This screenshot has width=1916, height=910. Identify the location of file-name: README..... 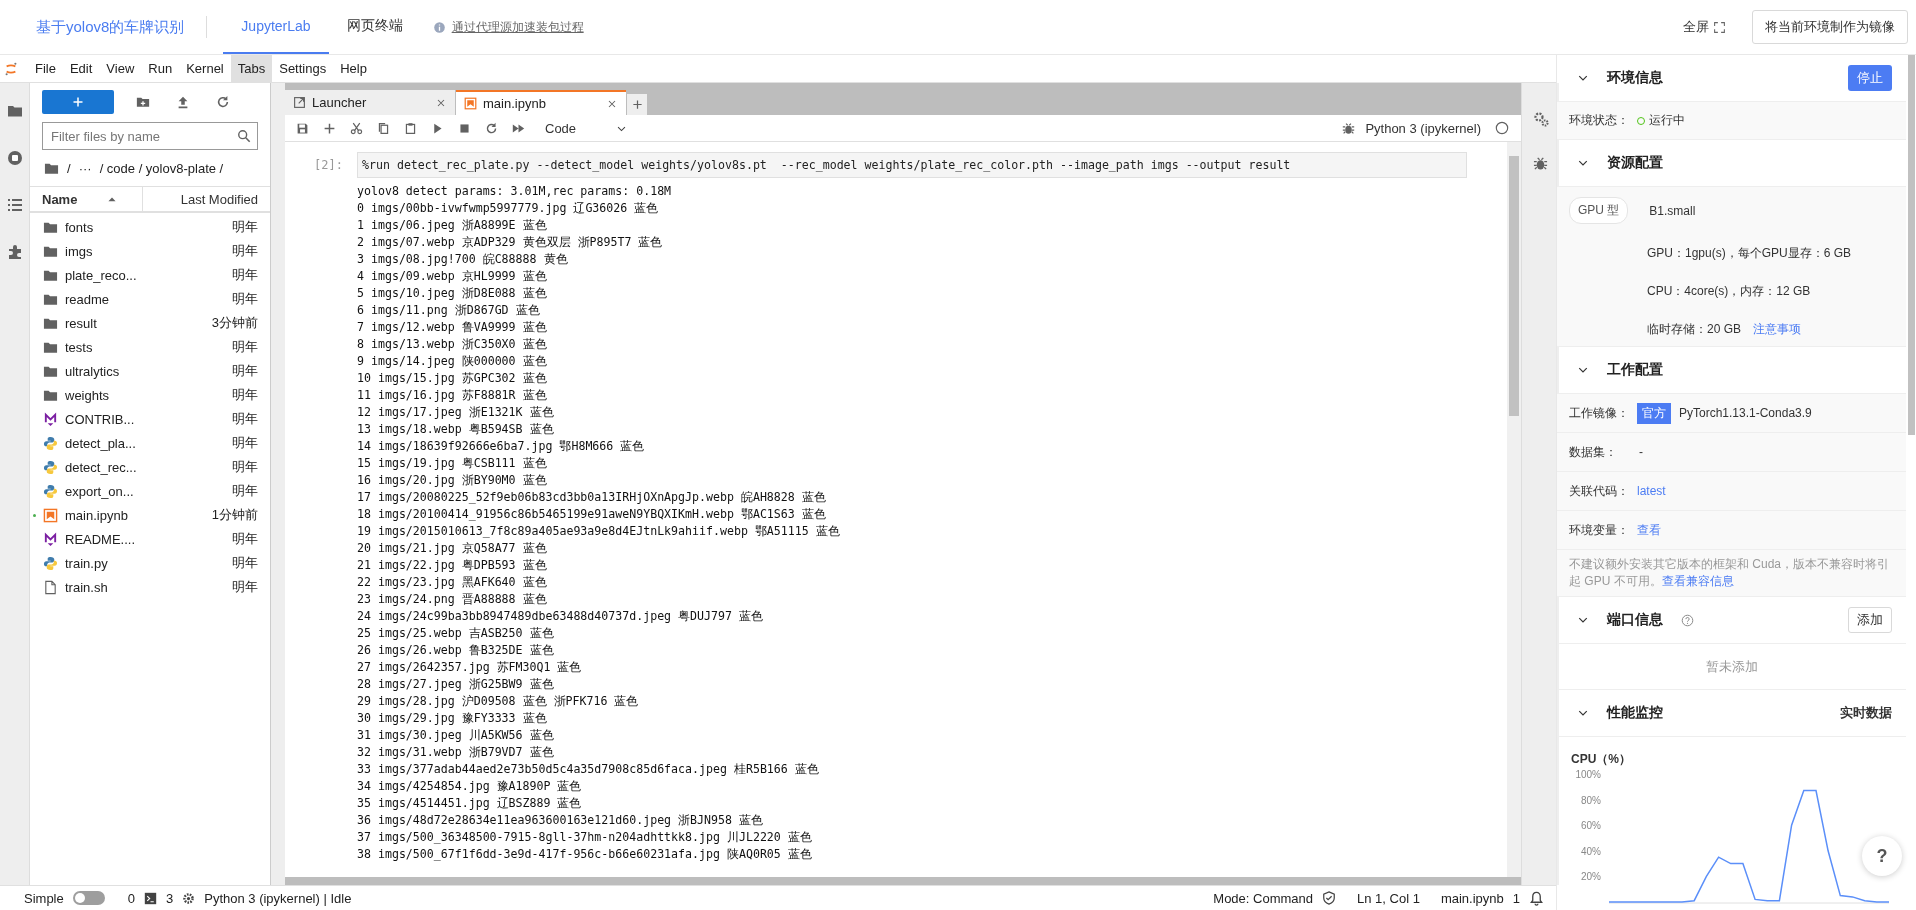
(148, 539).